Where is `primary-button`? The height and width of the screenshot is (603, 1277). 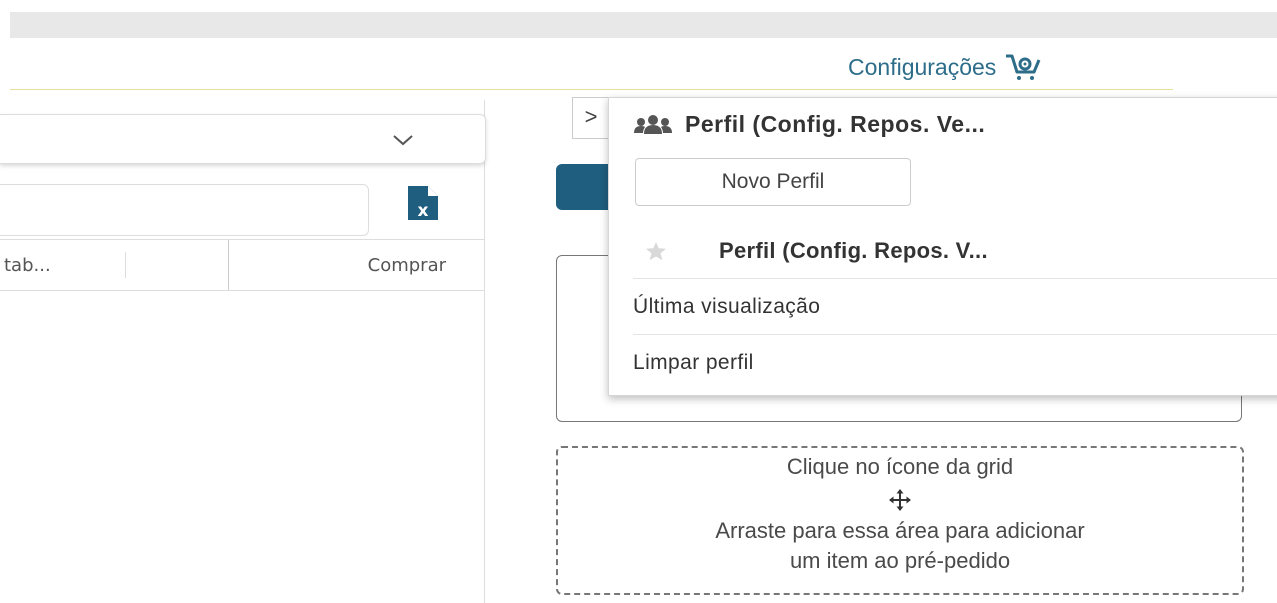 primary-button is located at coordinates (586, 187).